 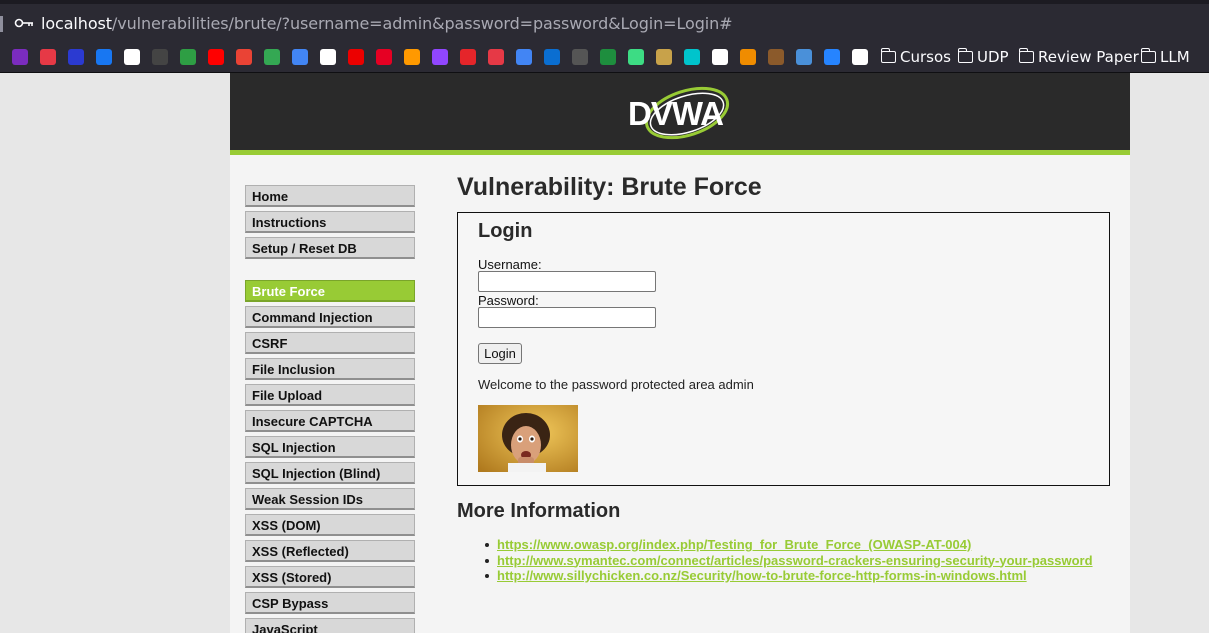 I want to click on password-label: Password:, so click(x=508, y=300).